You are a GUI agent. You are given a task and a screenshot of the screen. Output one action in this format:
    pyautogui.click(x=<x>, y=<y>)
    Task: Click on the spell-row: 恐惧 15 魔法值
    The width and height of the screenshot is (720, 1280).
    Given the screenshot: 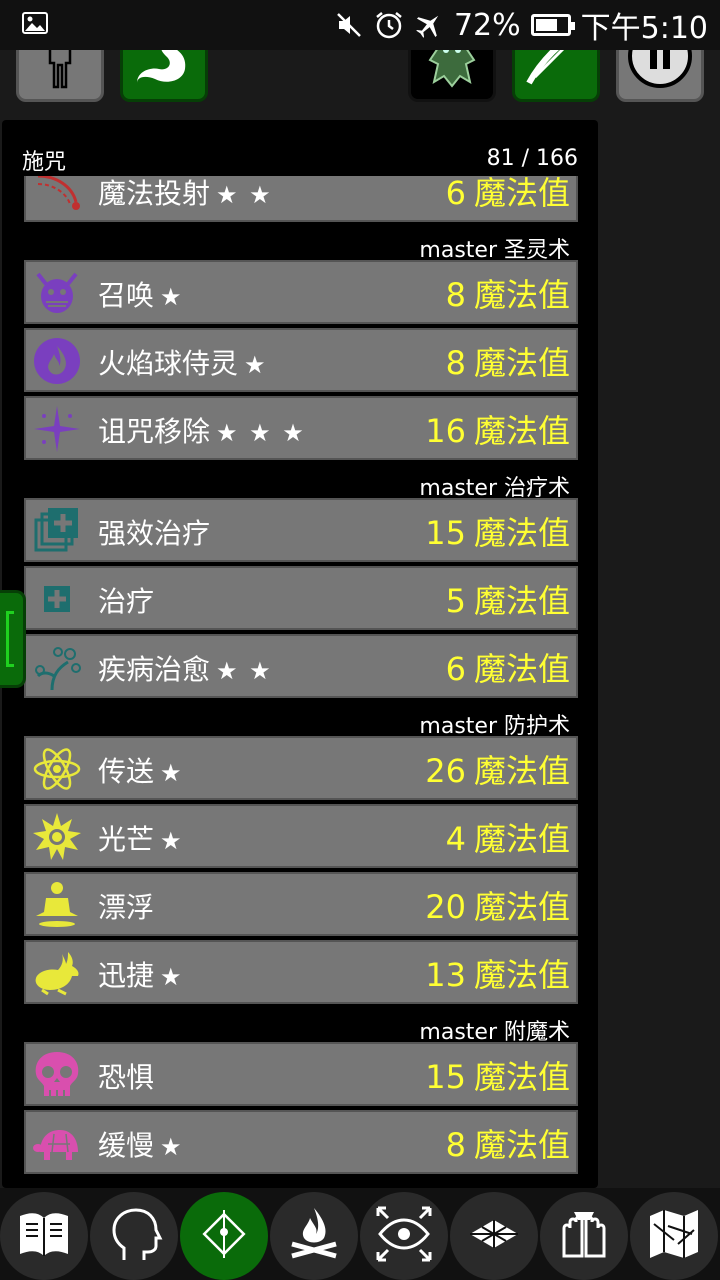 What is the action you would take?
    pyautogui.click(x=301, y=1074)
    